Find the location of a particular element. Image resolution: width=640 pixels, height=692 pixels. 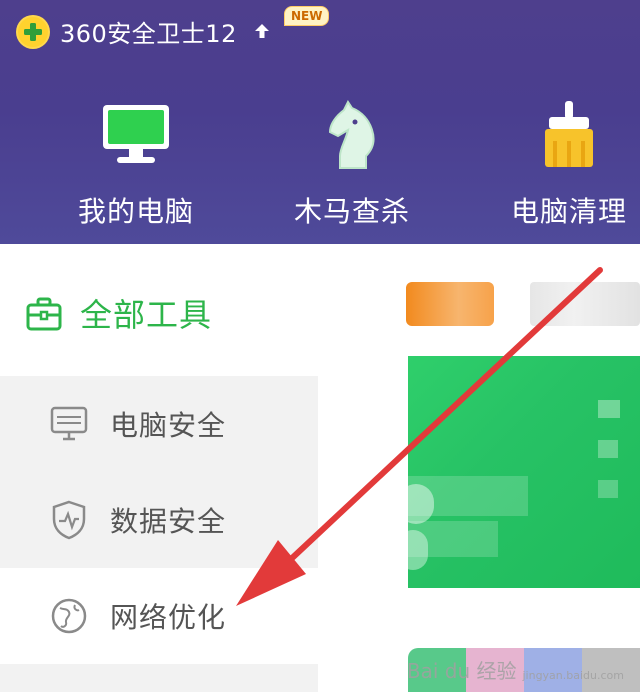

broom-icon is located at coordinates (569, 135).